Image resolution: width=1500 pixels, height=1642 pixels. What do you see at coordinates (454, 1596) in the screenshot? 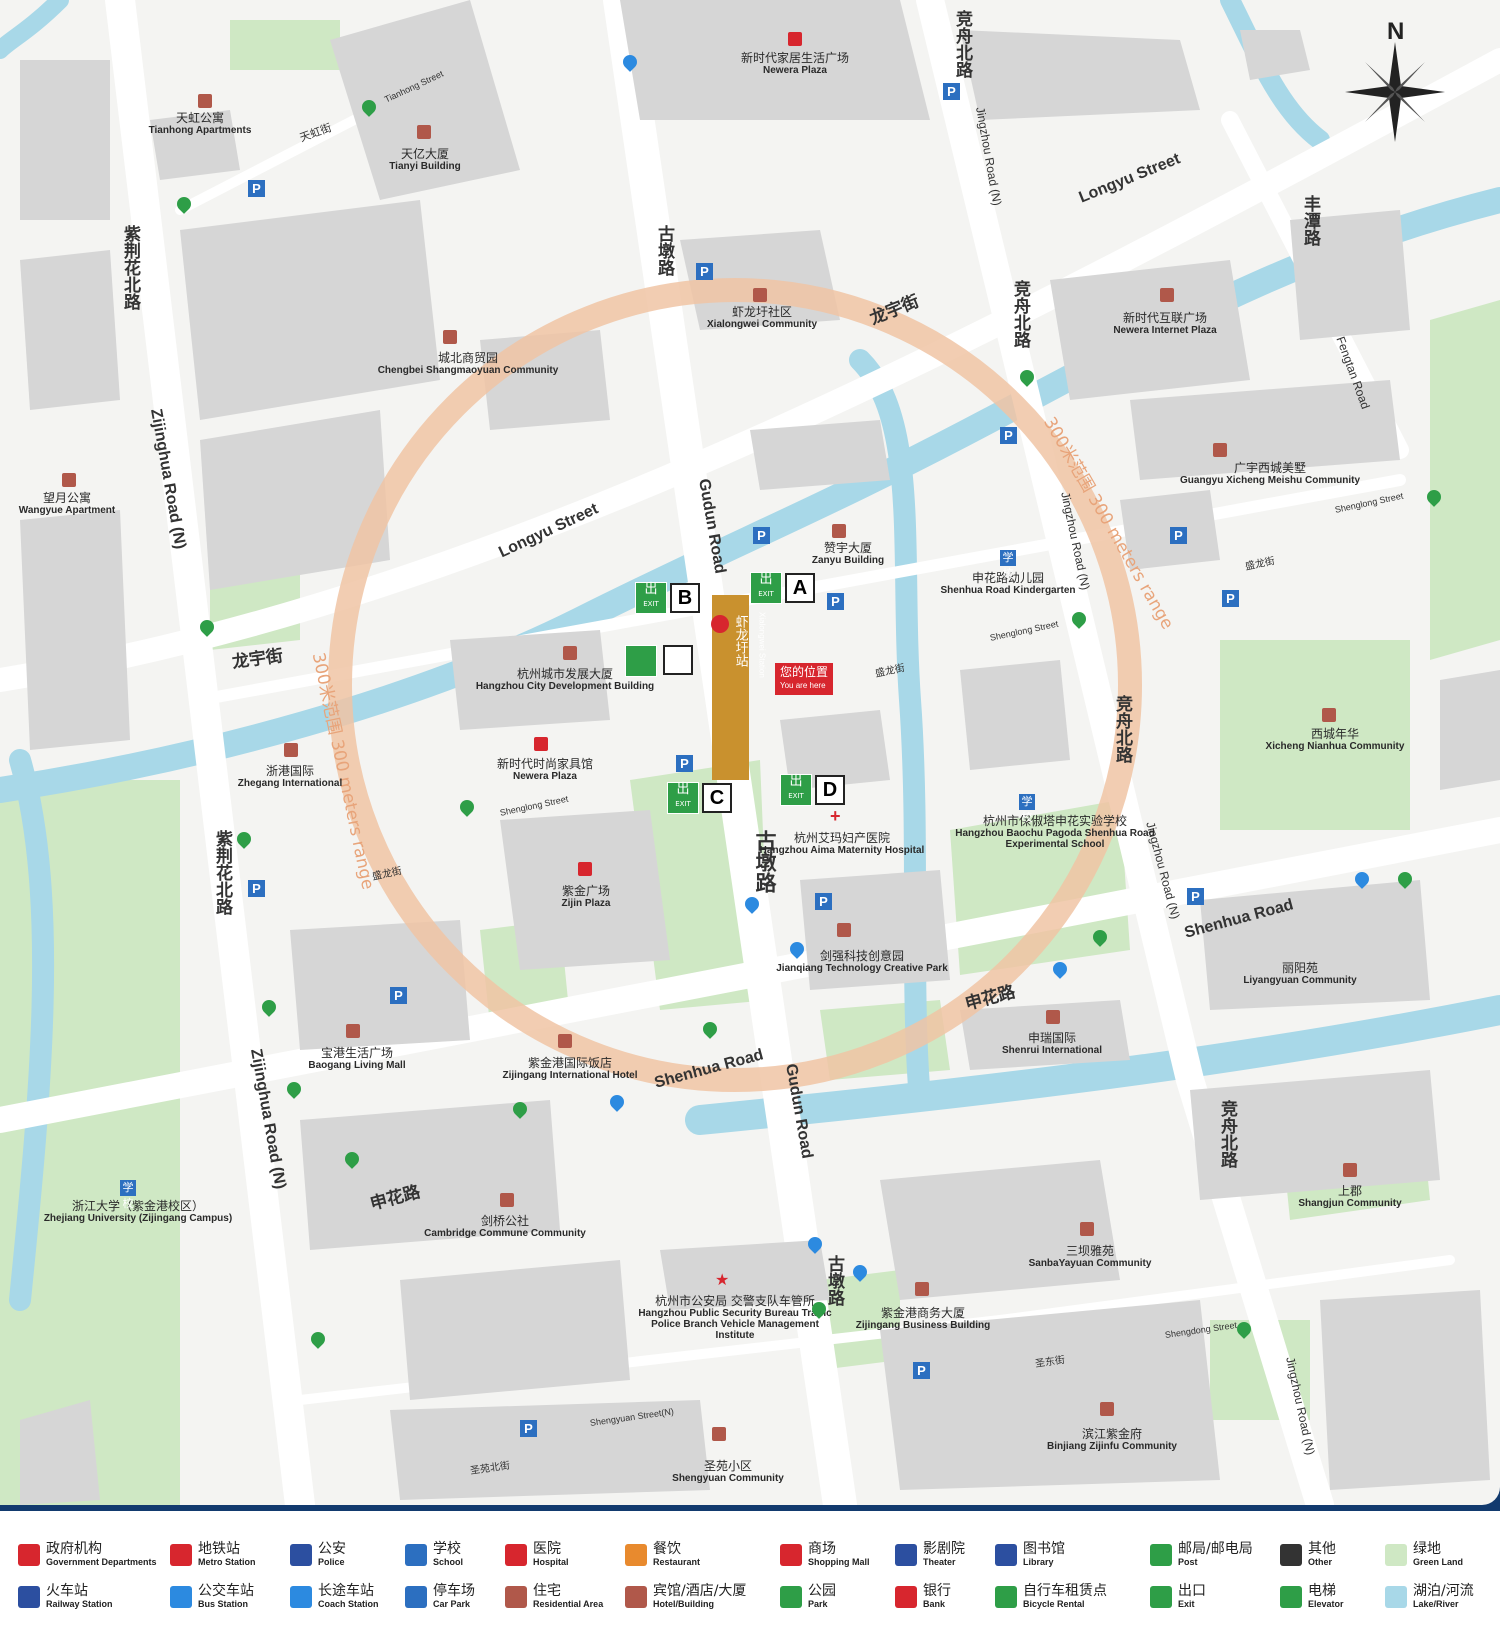
I see `legend-text: 停车场 Car Park` at bounding box center [454, 1596].